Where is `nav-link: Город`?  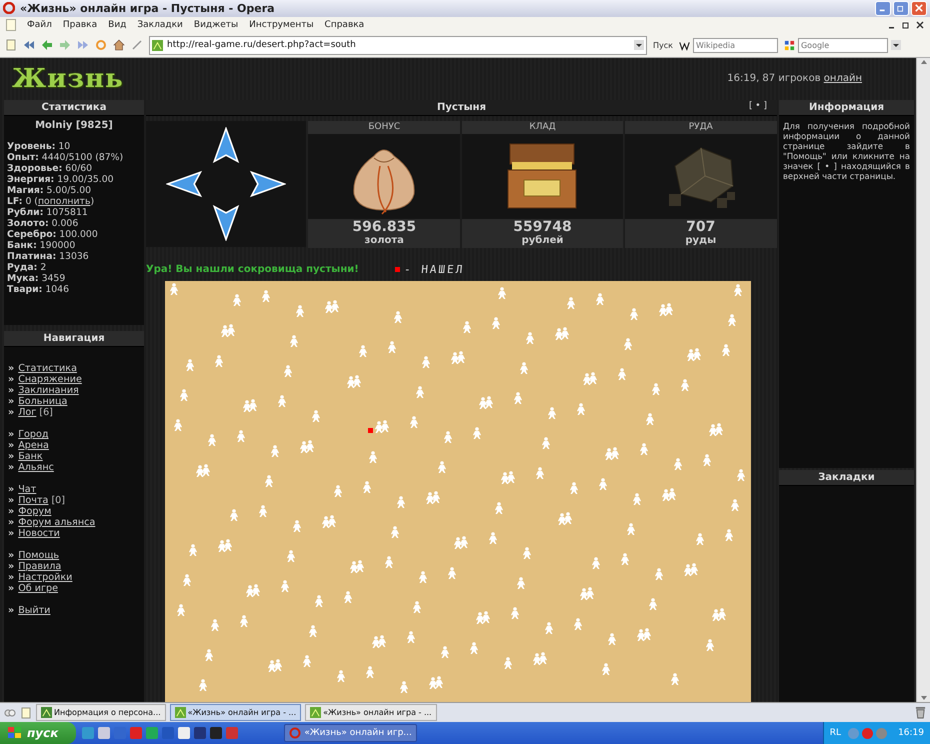
nav-link: Город is located at coordinates (33, 434).